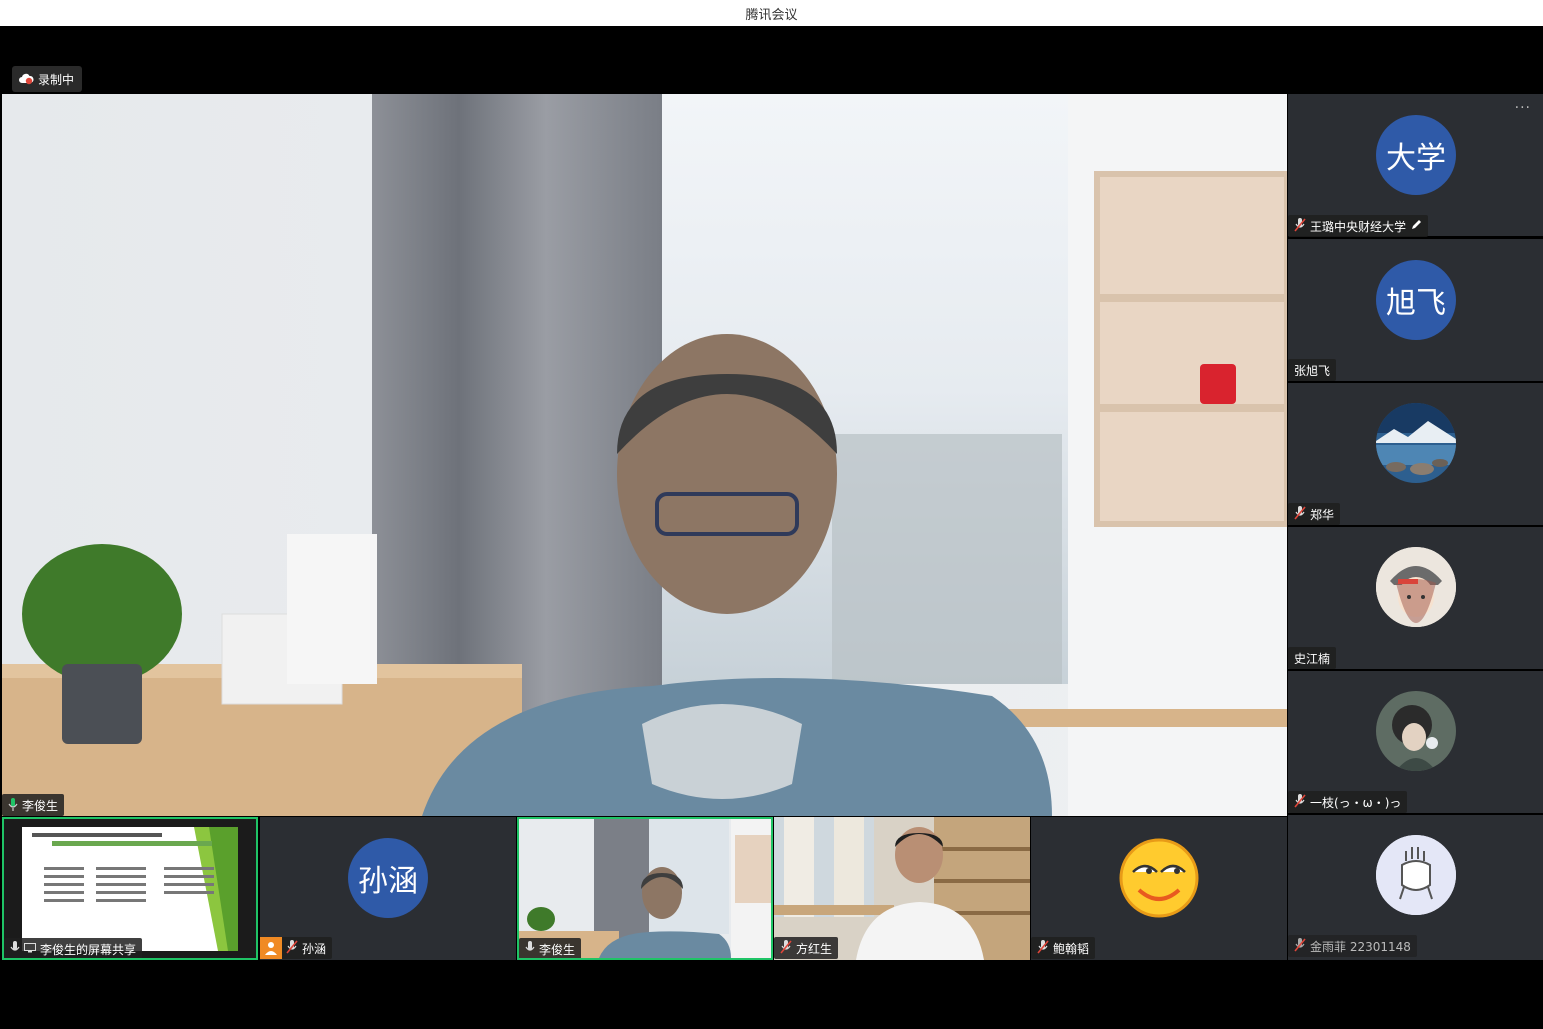 This screenshot has width=1543, height=1029. What do you see at coordinates (271, 948) in the screenshot?
I see `host-icon` at bounding box center [271, 948].